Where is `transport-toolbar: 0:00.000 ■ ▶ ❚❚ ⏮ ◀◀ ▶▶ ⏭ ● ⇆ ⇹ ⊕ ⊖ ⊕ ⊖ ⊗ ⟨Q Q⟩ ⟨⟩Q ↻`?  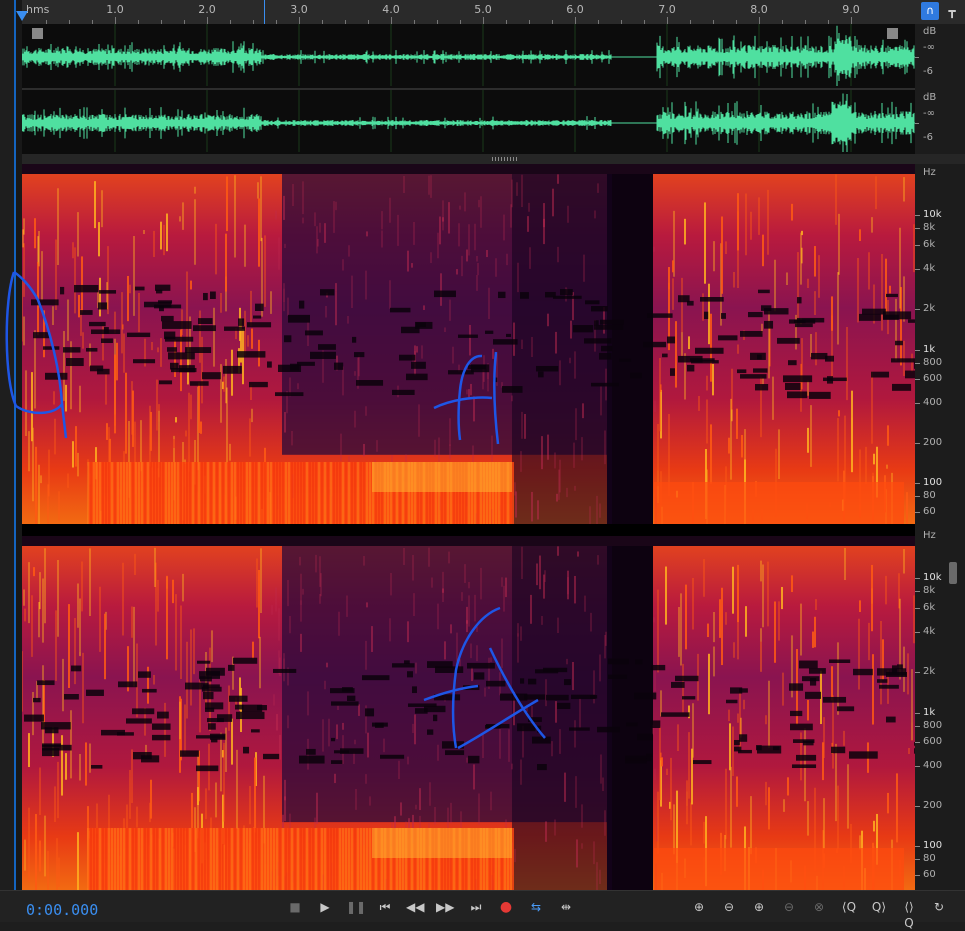 transport-toolbar: 0:00.000 ■ ▶ ❚❚ ⏮ ◀◀ ▶▶ ⏭ ● ⇆ ⇹ ⊕ ⊖ ⊕ ⊖ ⊗ ⟨Q Q⟩ ⟨⟩Q ↻ is located at coordinates (482, 910).